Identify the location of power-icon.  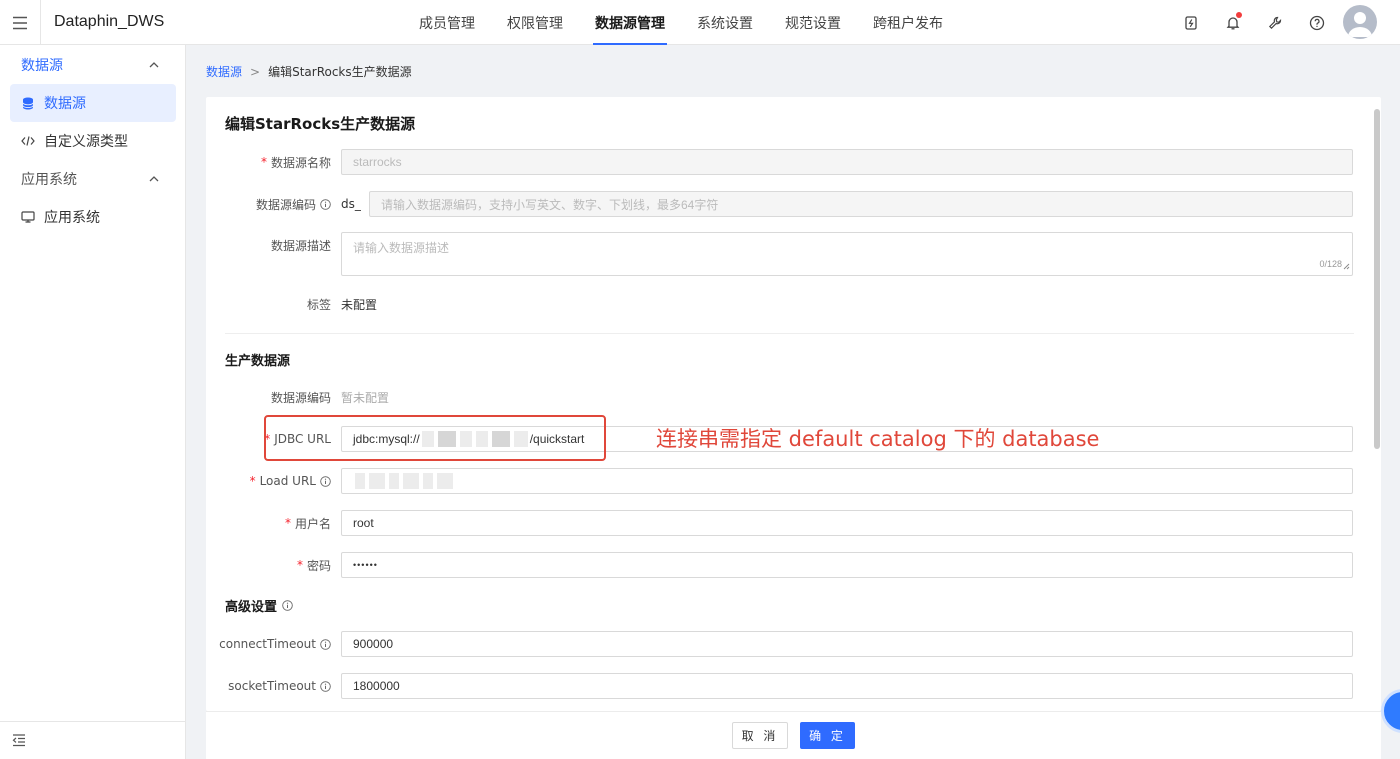
(1191, 22).